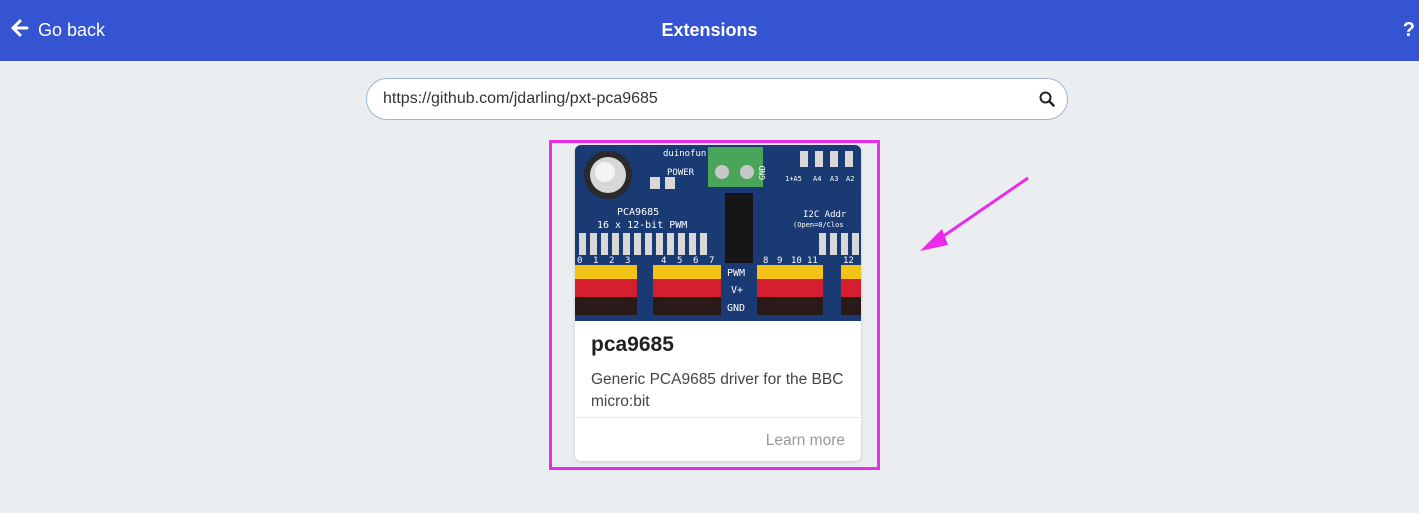 The width and height of the screenshot is (1419, 513). I want to click on svg-text: A2, so click(850, 179).